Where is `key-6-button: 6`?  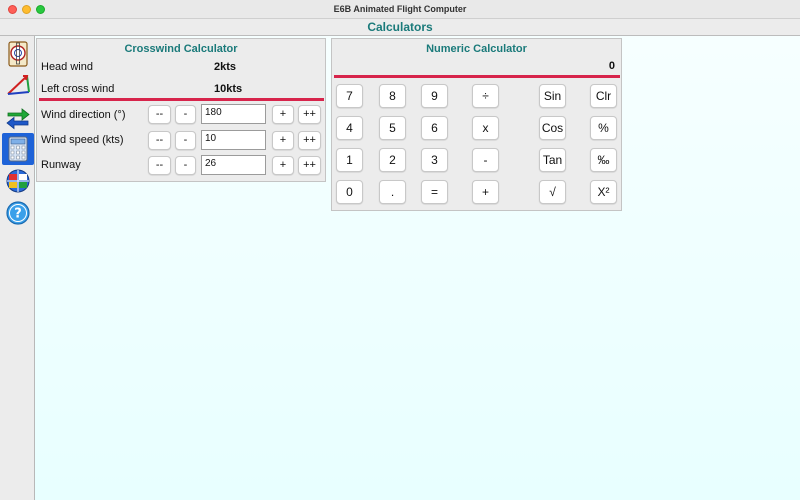 key-6-button: 6 is located at coordinates (434, 128).